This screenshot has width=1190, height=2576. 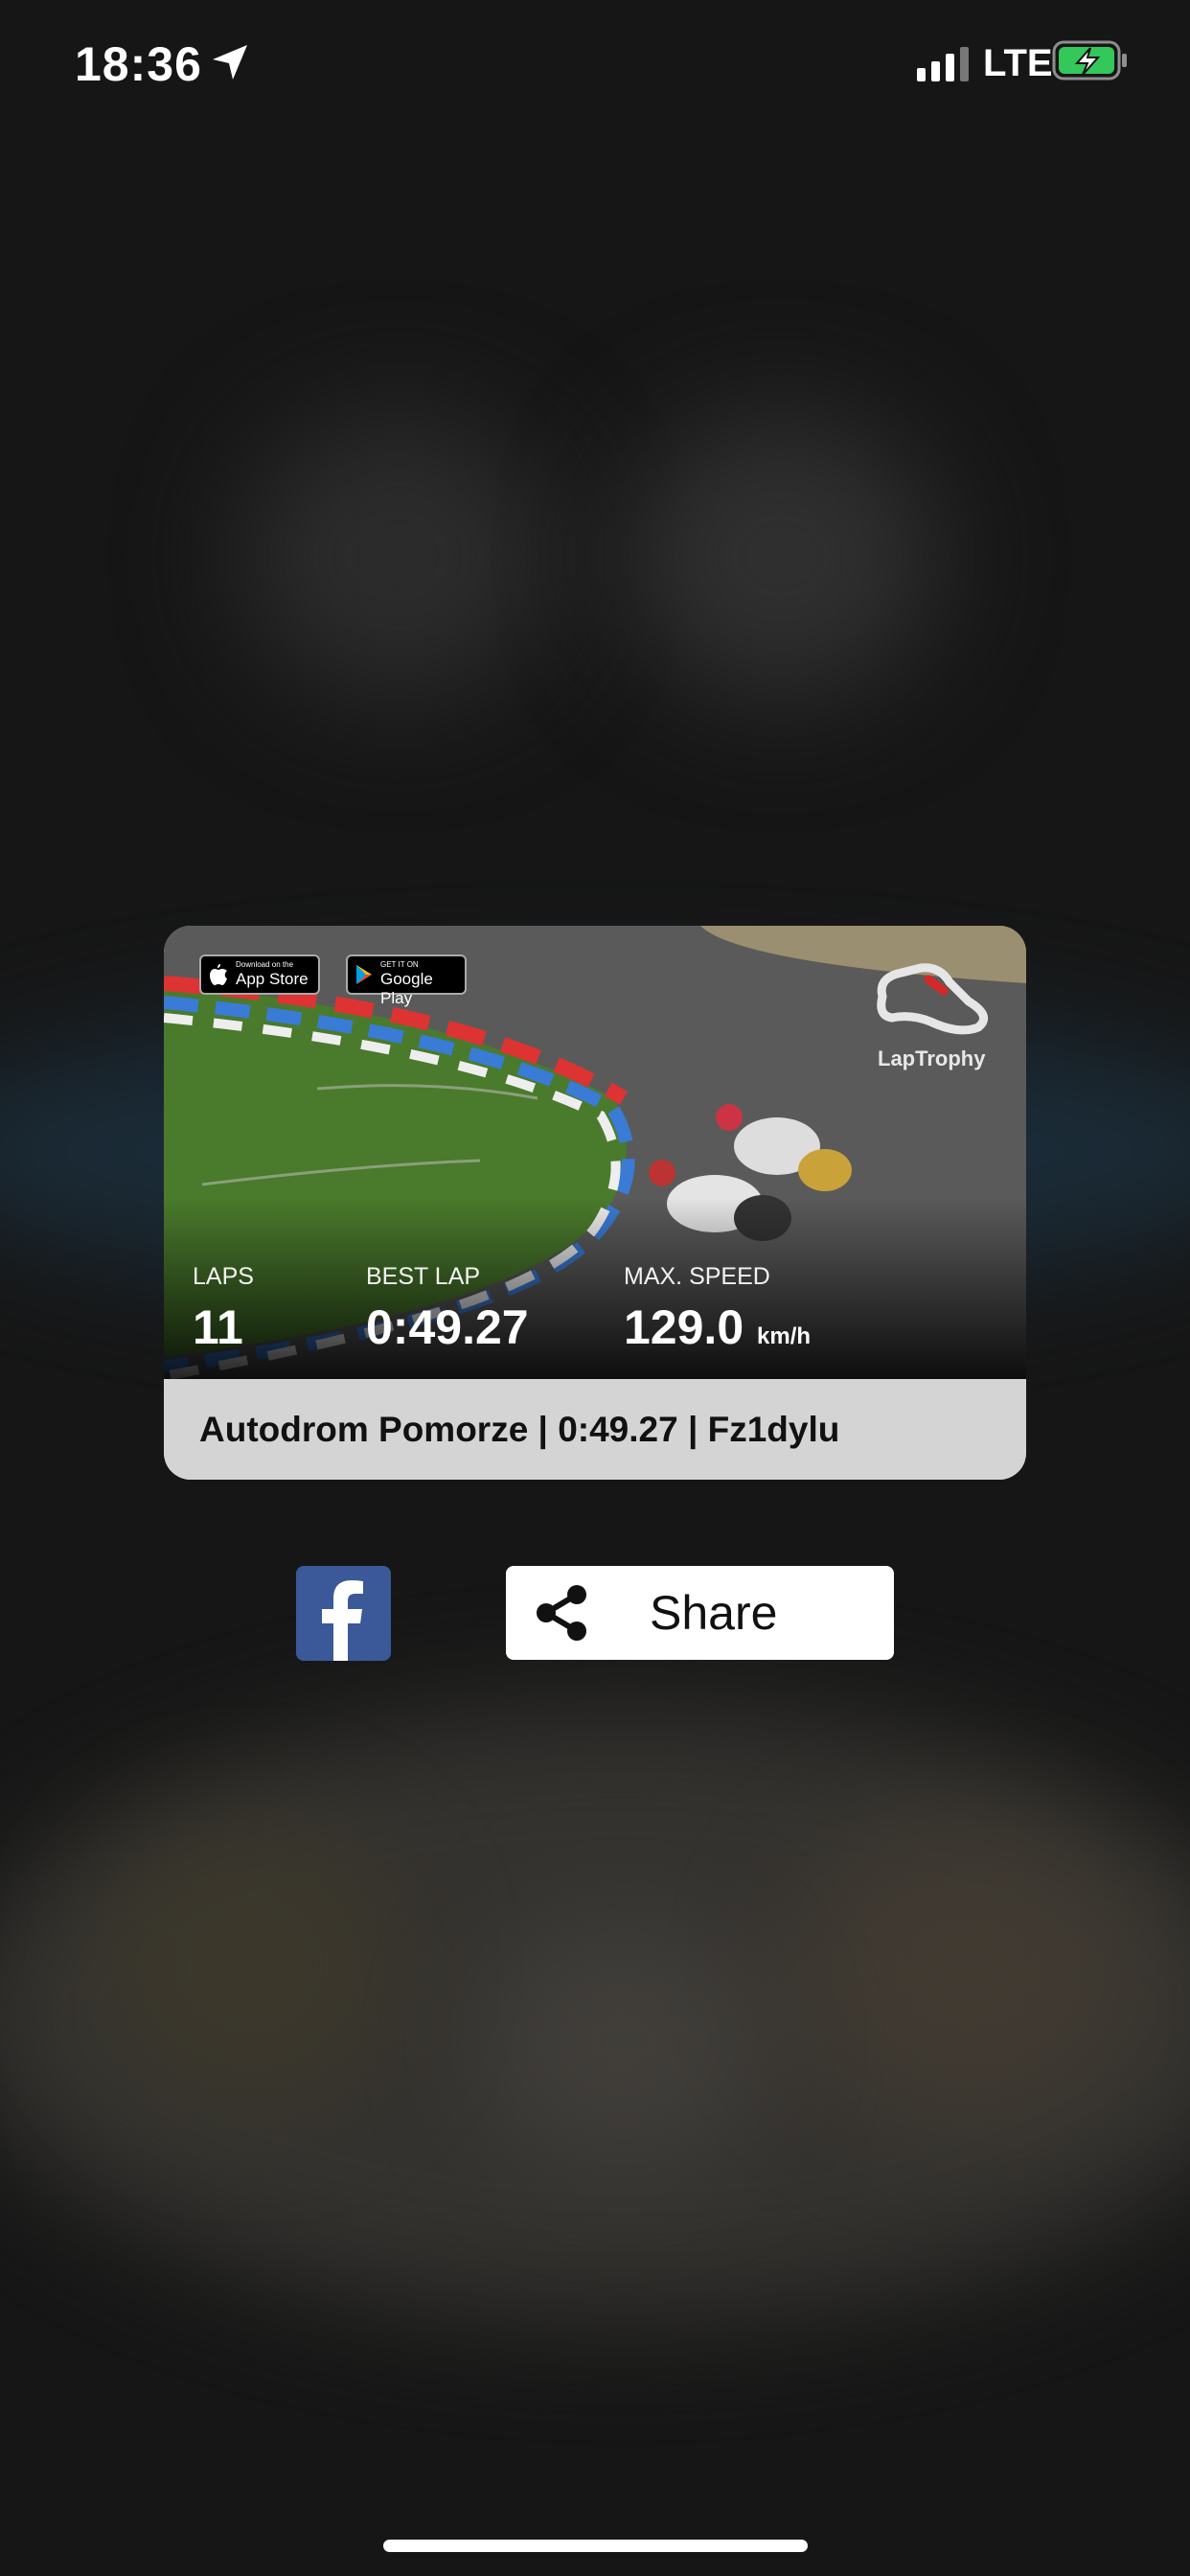 What do you see at coordinates (561, 1613) in the screenshot?
I see `share-icon` at bounding box center [561, 1613].